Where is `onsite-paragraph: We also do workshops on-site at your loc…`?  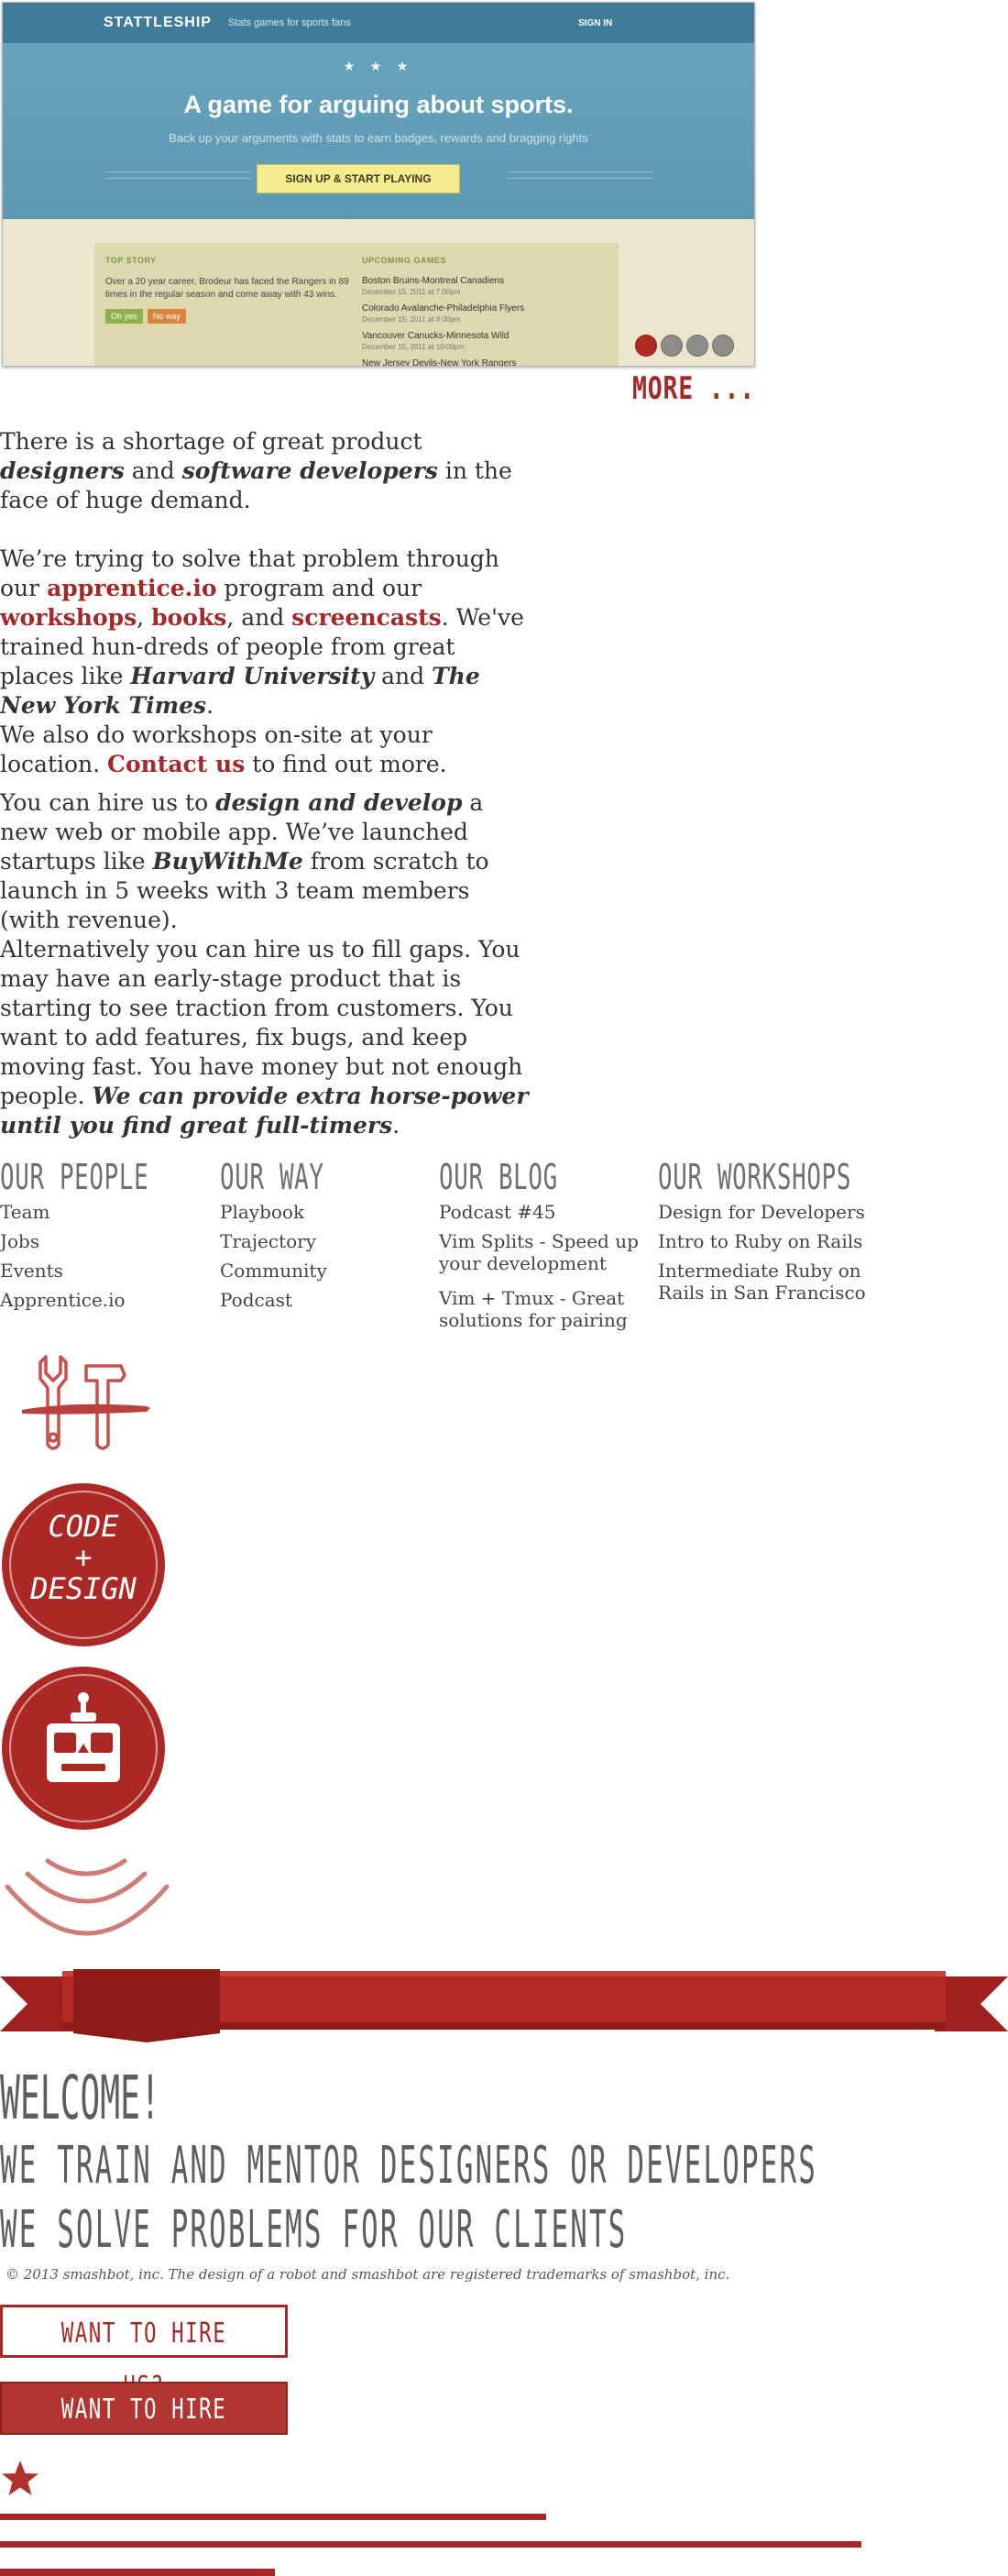 onsite-paragraph: We also do workshops on-site at your loc… is located at coordinates (265, 750).